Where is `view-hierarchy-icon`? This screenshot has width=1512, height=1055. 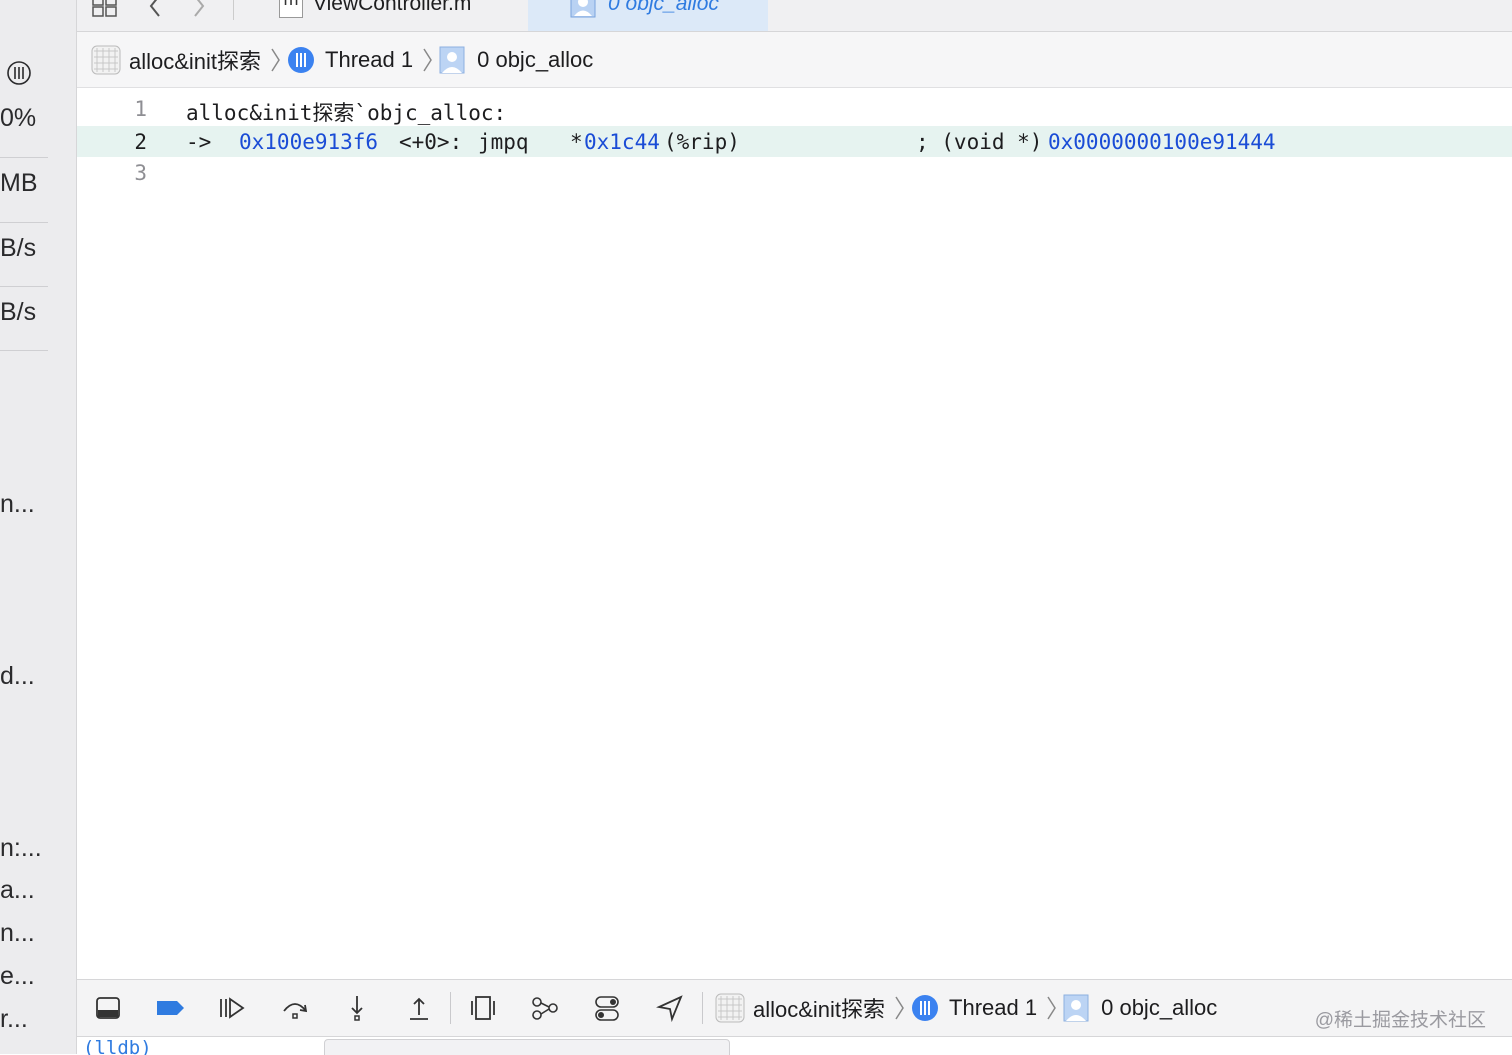
view-hierarchy-icon is located at coordinates (483, 1008).